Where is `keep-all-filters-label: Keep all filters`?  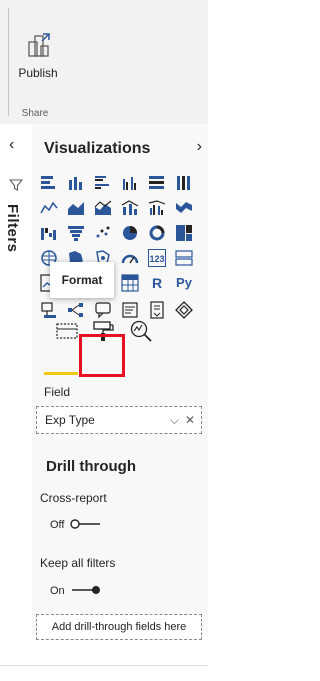
keep-all-filters-label: Keep all filters is located at coordinates (78, 563).